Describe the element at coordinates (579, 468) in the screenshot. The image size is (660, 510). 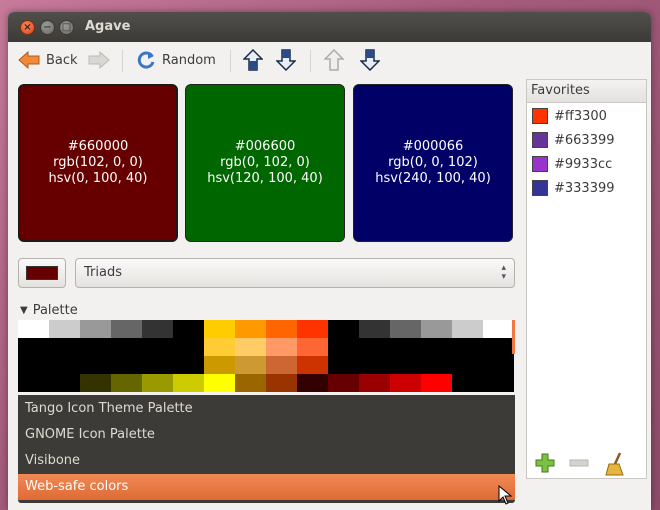
I see `minus-icon` at that location.